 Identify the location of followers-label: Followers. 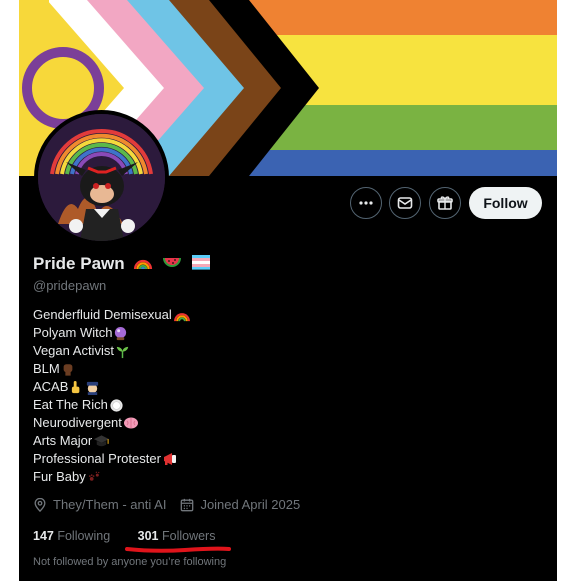
(188, 536).